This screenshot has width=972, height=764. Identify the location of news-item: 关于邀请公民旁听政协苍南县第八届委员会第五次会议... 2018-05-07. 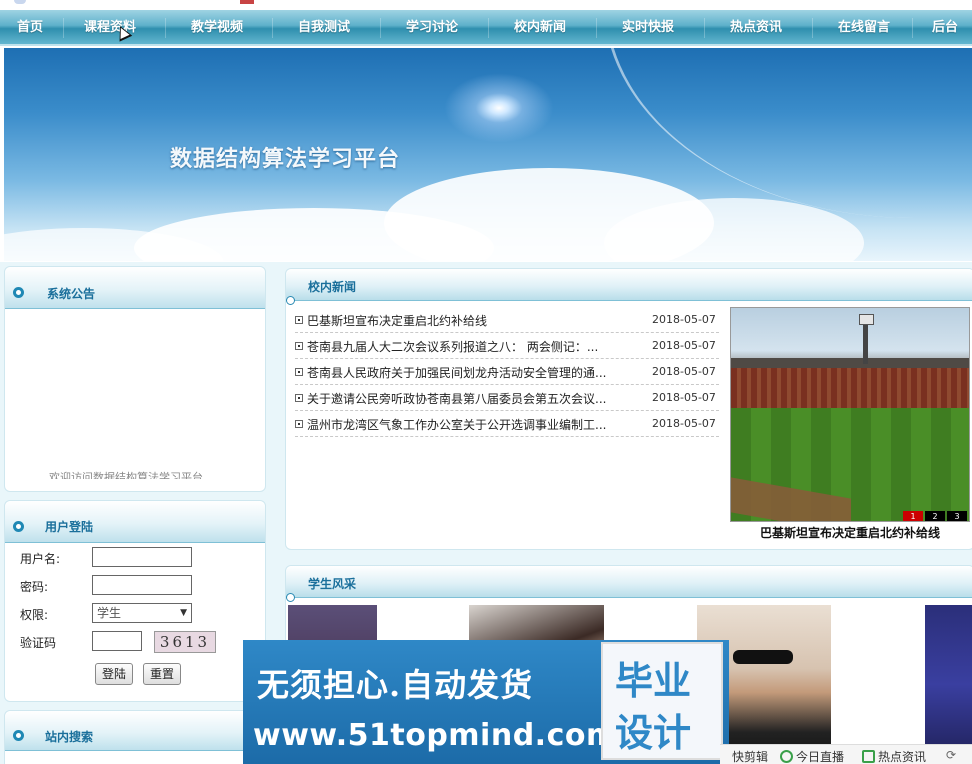
(507, 398).